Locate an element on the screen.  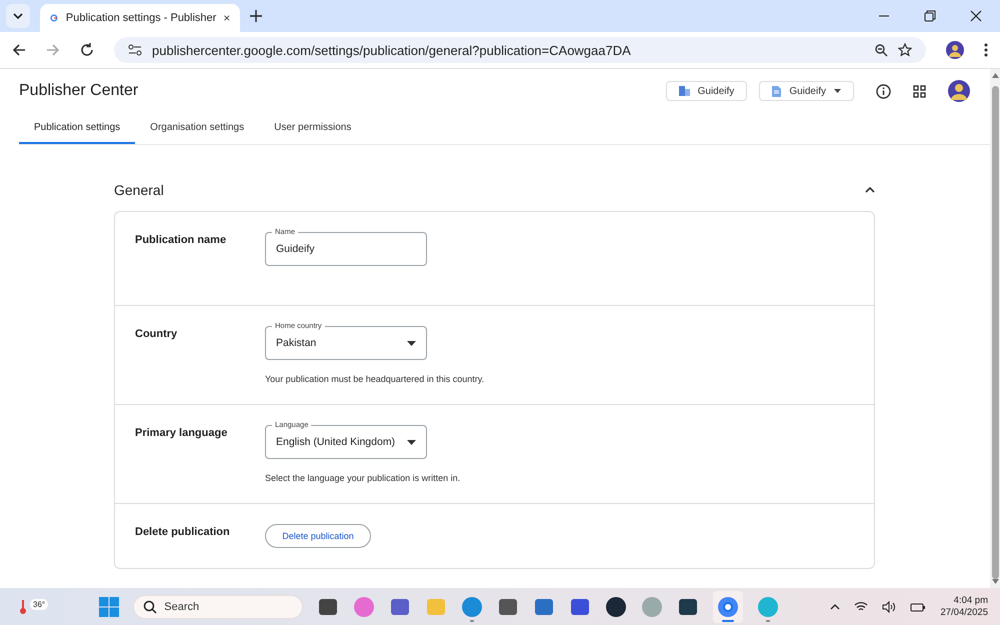
search-icon is located at coordinates (150, 607).